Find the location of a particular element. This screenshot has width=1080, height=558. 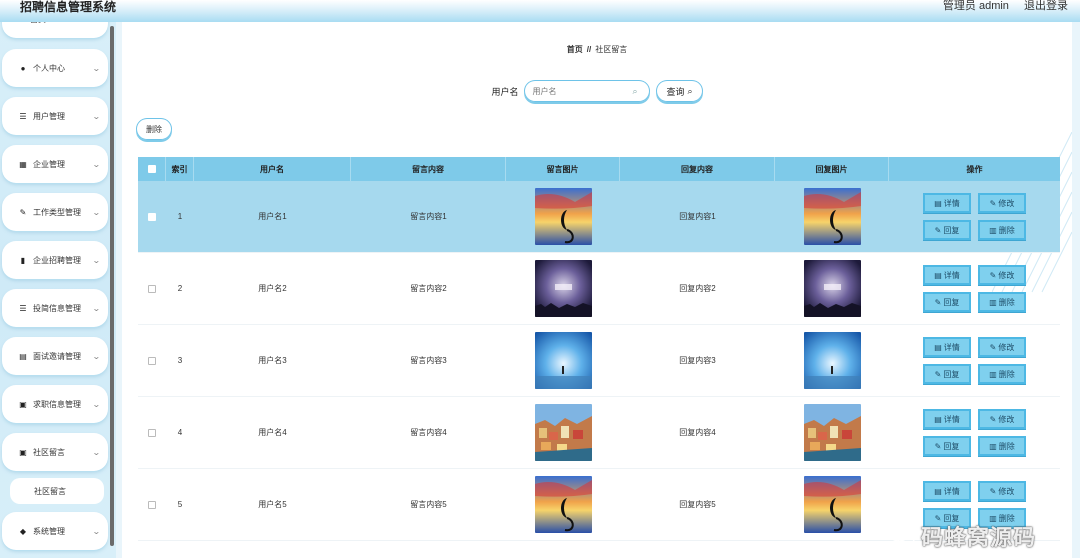

sidebar-item-home: 首页 is located at coordinates (55, 30).